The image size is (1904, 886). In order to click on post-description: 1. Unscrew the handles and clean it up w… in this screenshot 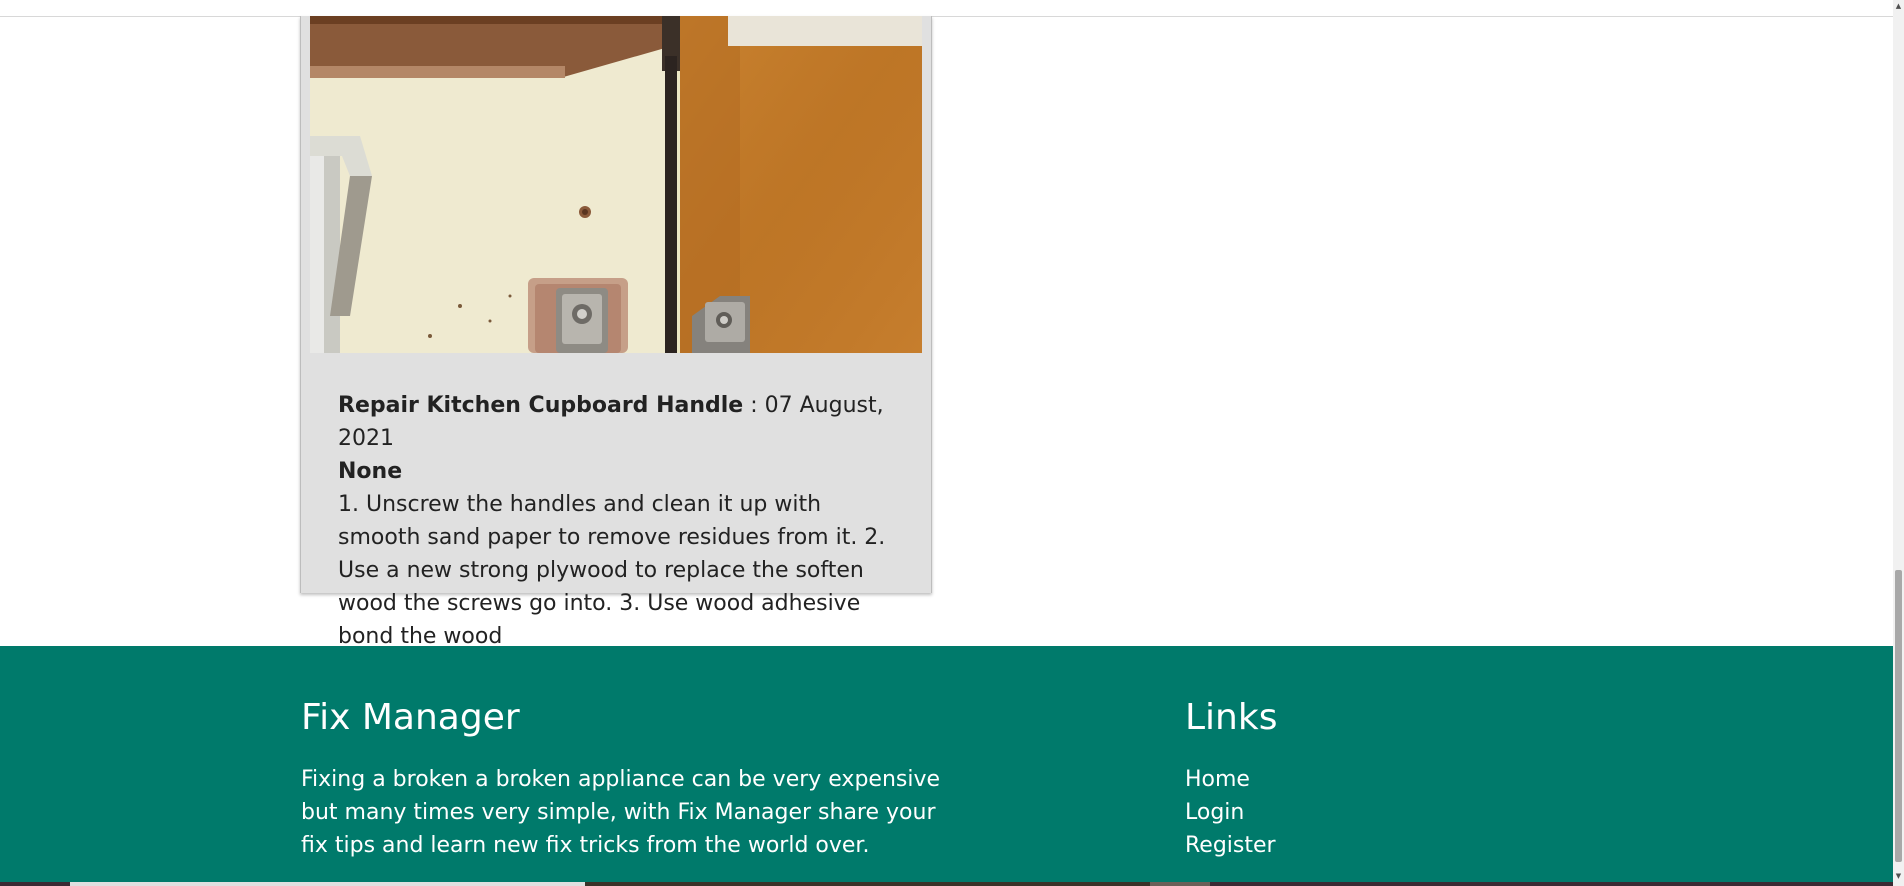, I will do `click(612, 570)`.